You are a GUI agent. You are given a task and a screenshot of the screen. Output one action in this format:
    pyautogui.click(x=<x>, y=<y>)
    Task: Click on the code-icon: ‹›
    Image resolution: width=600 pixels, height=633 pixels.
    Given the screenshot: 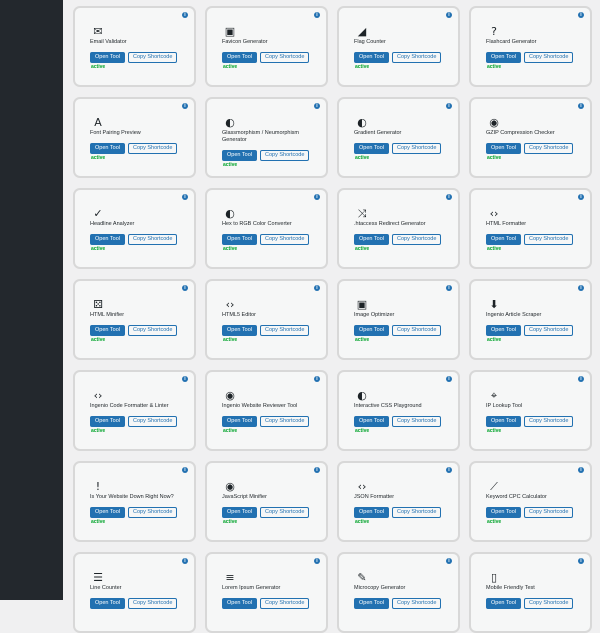 What is the action you would take?
    pyautogui.click(x=98, y=395)
    